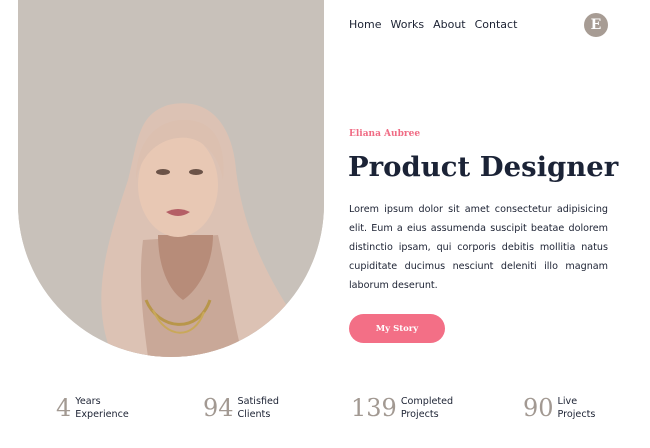 The image size is (650, 448). I want to click on logo-badge: E, so click(596, 25).